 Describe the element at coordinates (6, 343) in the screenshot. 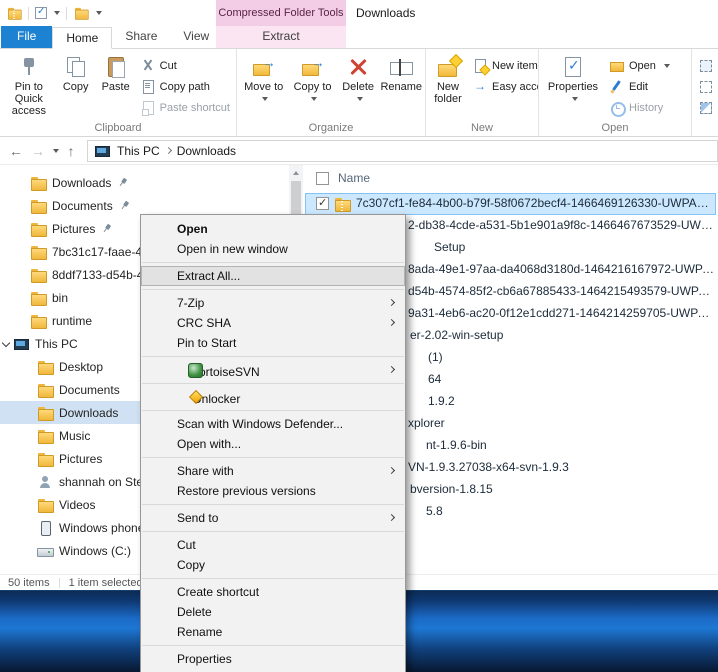

I see `expanded-chevron-icon` at that location.